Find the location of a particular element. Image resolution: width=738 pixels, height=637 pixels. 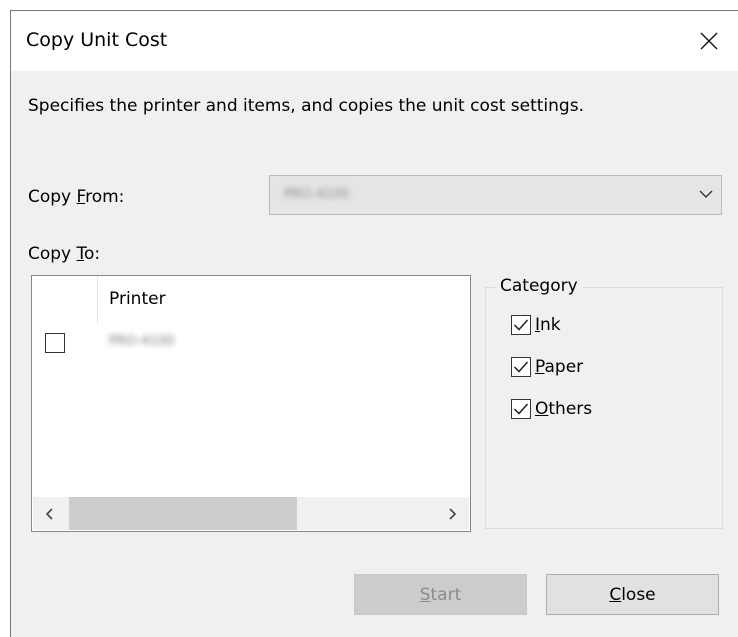

column-header-printer: Printer is located at coordinates (137, 299).